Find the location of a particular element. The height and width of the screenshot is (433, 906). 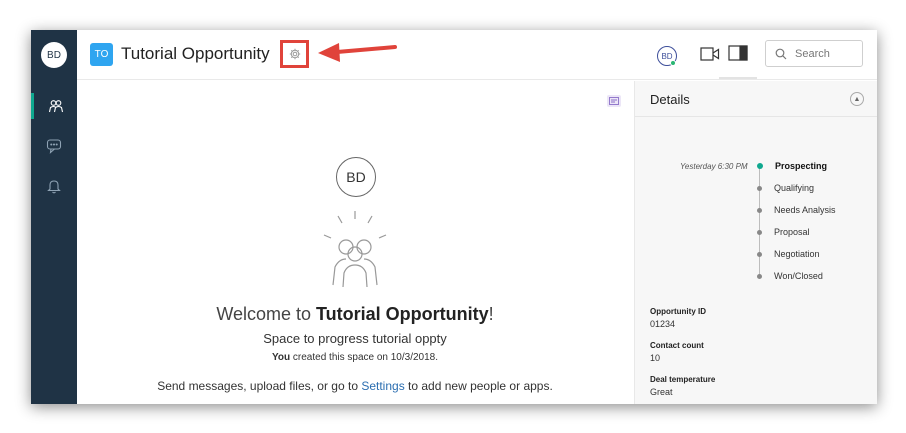

stage-timestamp: Yesterday 6:30 PM is located at coordinates (714, 166).